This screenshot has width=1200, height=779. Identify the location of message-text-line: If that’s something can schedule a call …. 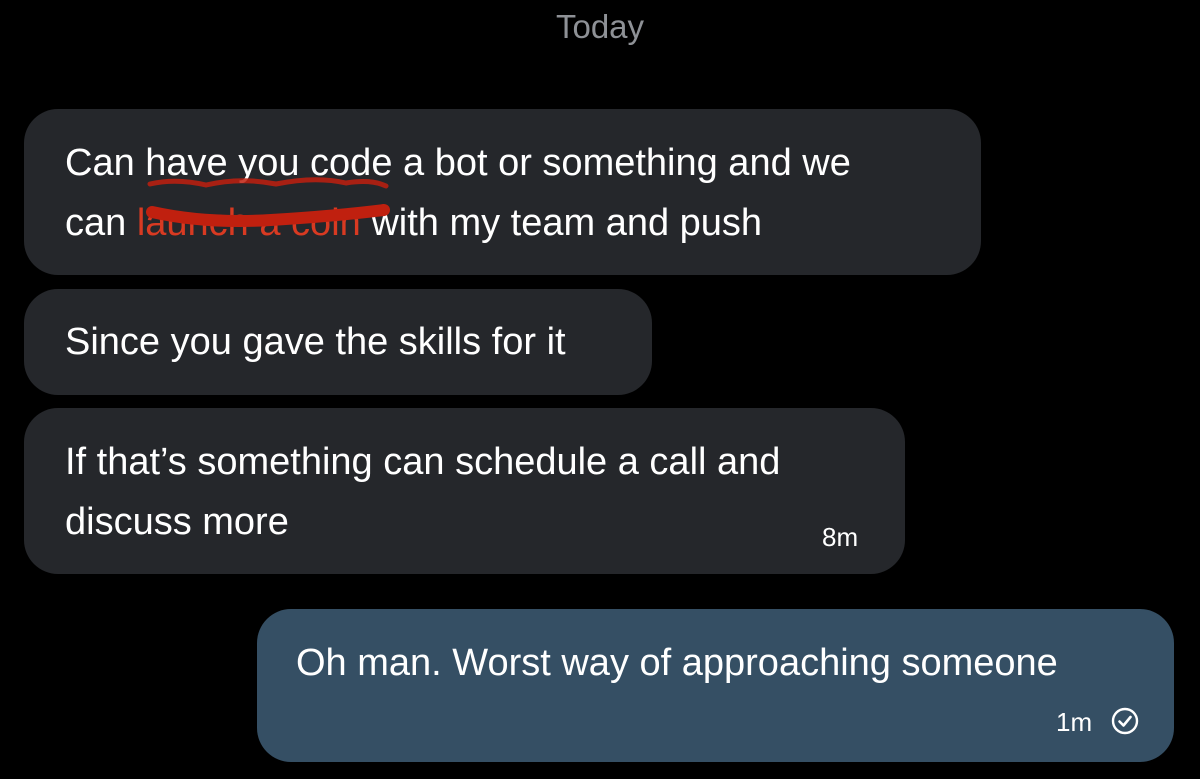
(423, 462).